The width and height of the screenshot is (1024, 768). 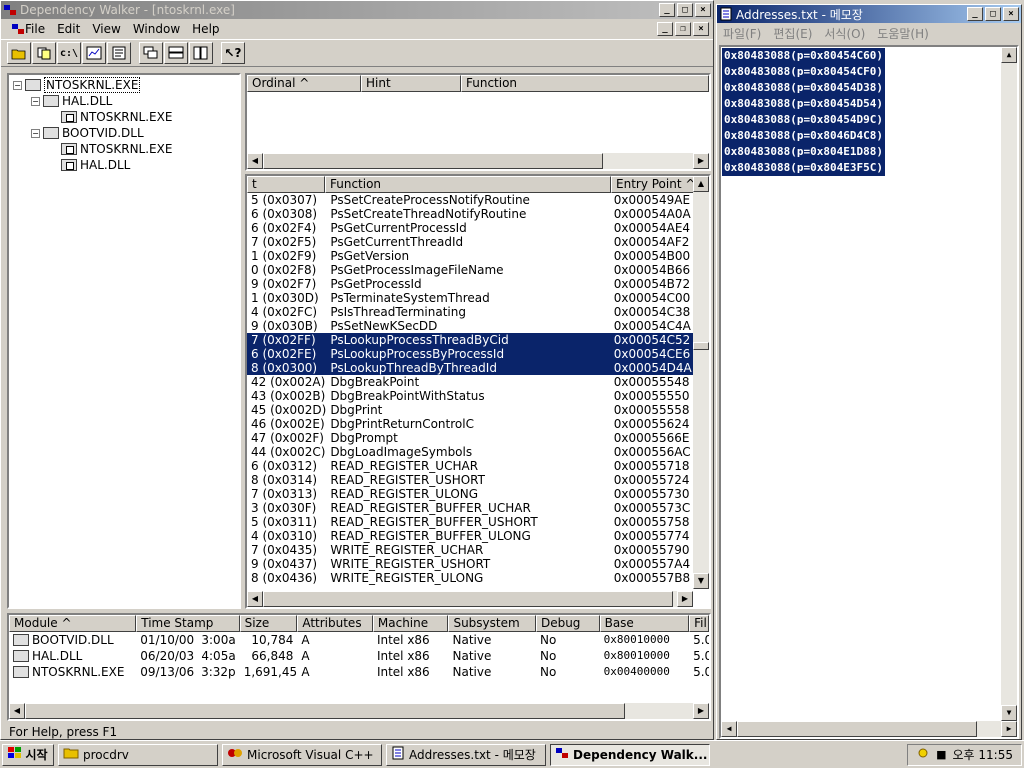 What do you see at coordinates (792, 33) in the screenshot?
I see `menu-edit: 편집(E)` at bounding box center [792, 33].